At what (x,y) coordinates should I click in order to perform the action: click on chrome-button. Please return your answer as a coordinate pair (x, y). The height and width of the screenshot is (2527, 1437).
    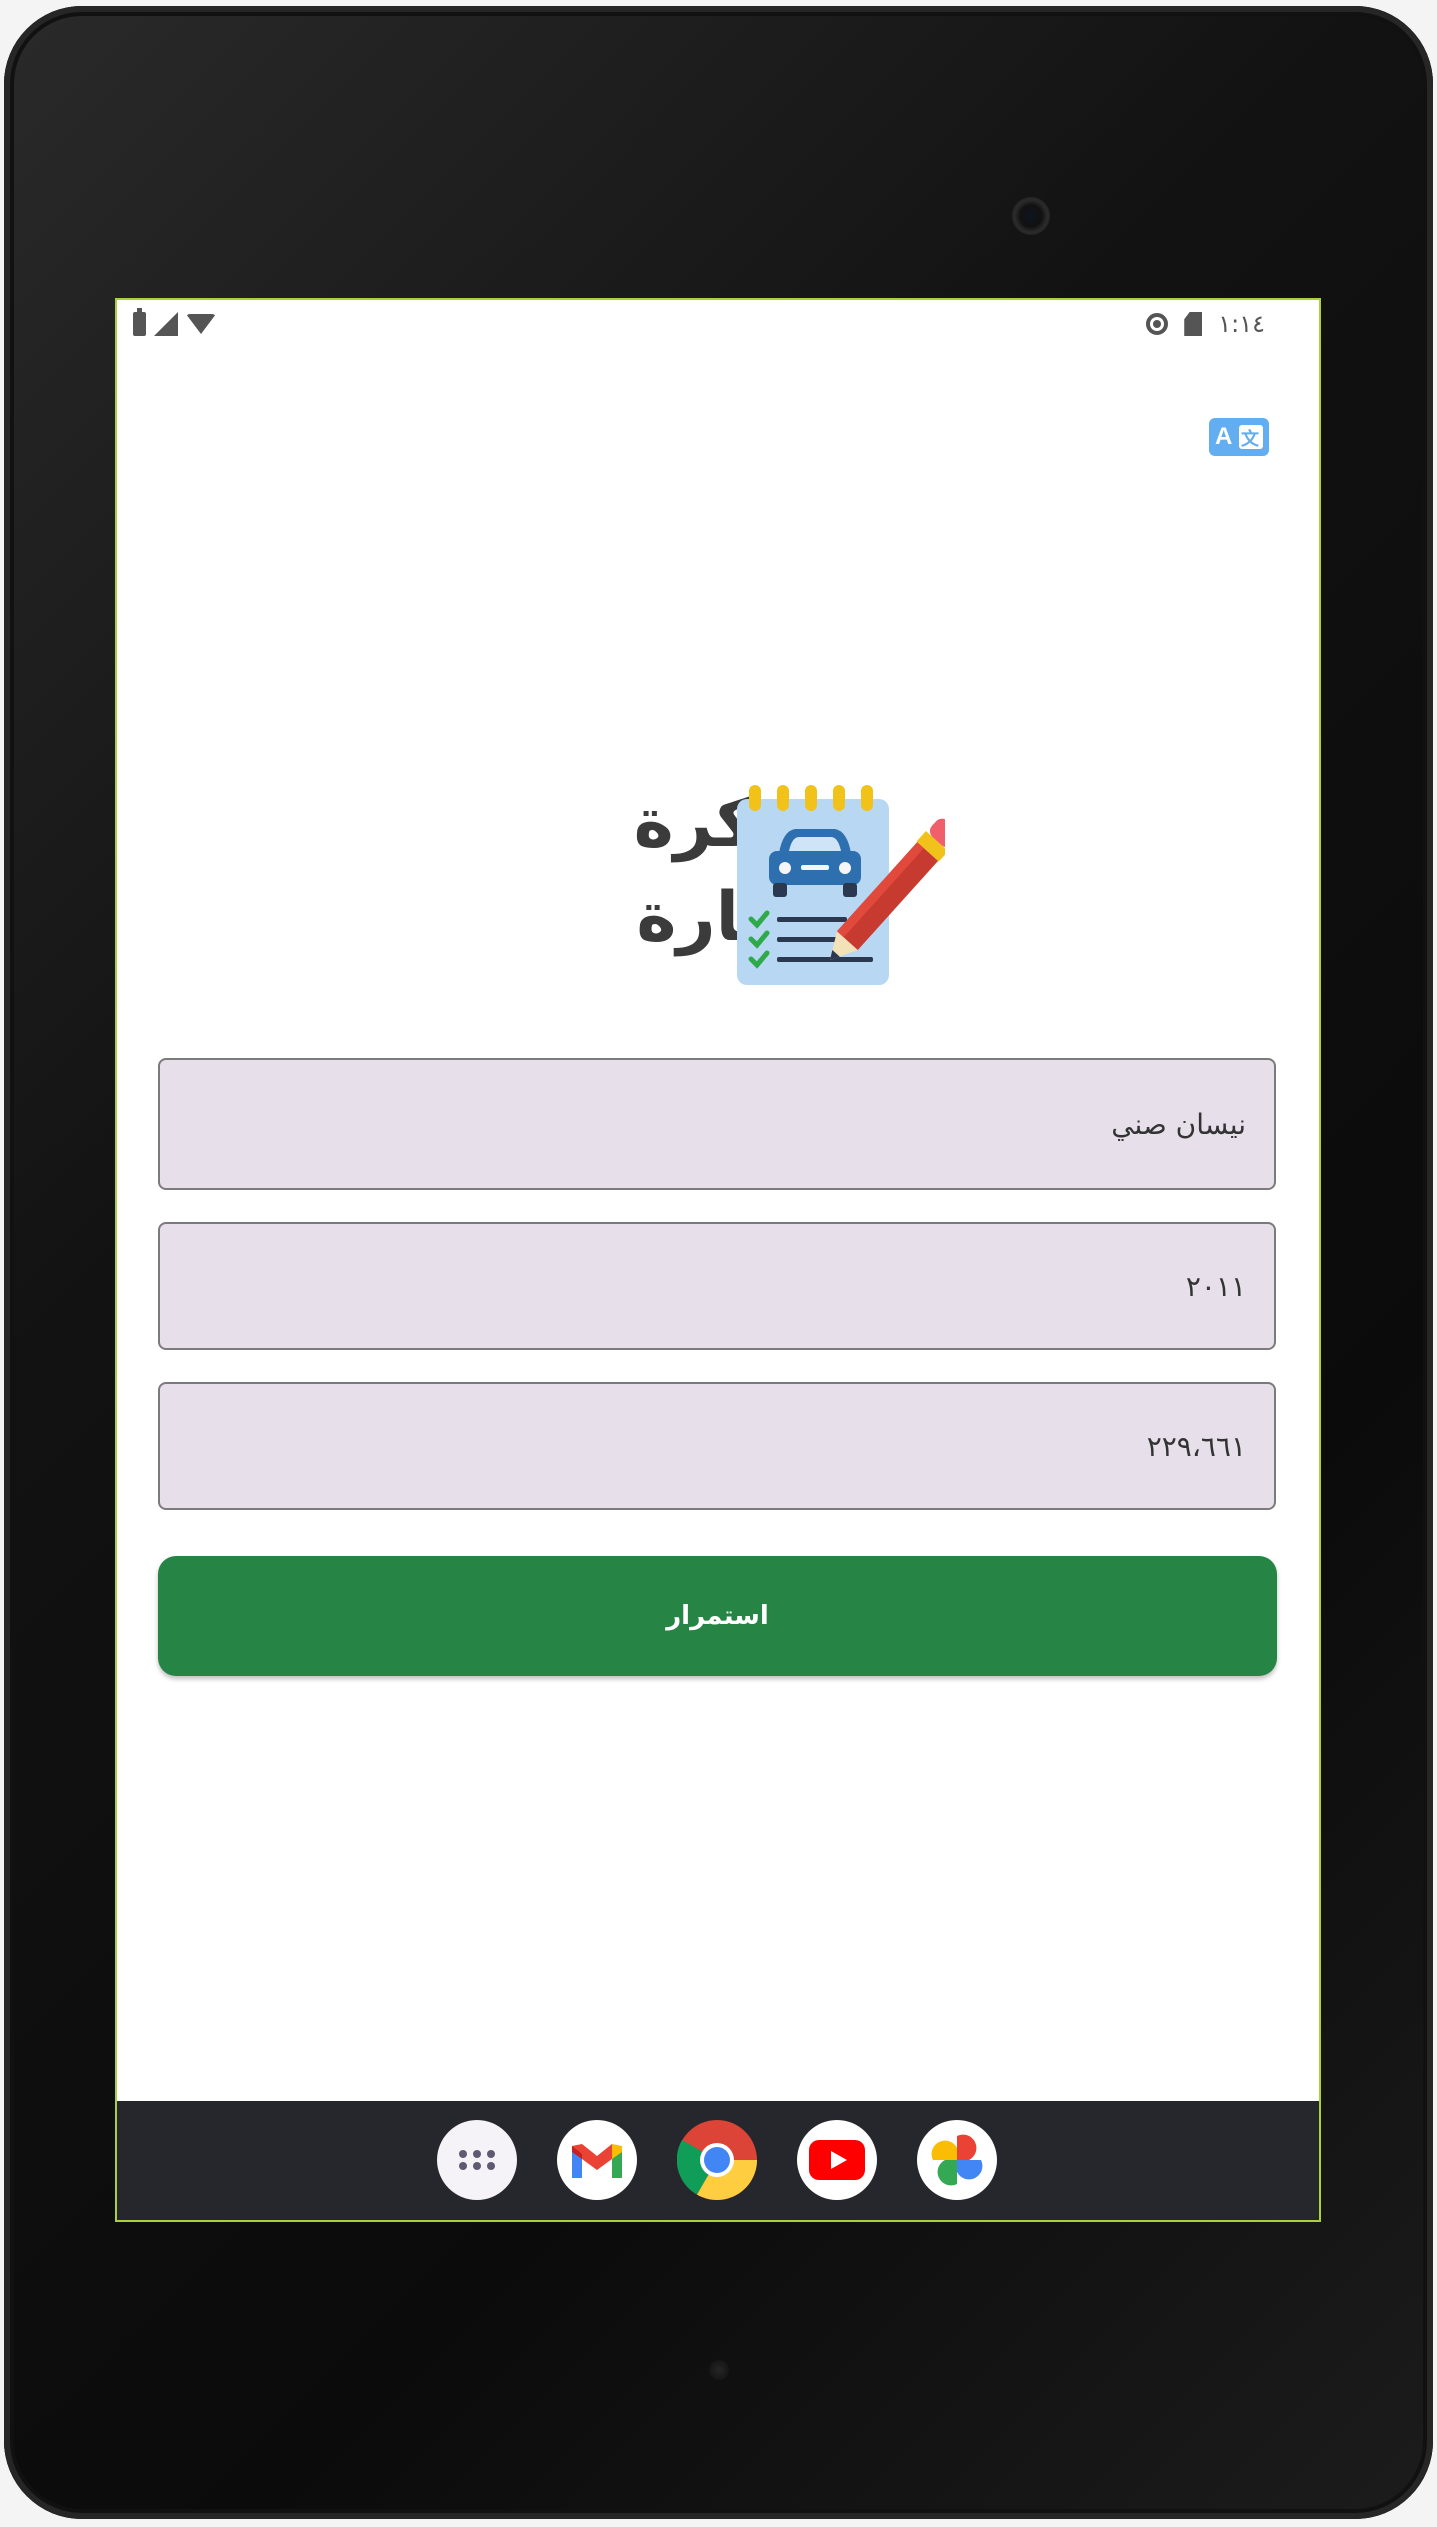
    Looking at the image, I should click on (717, 2160).